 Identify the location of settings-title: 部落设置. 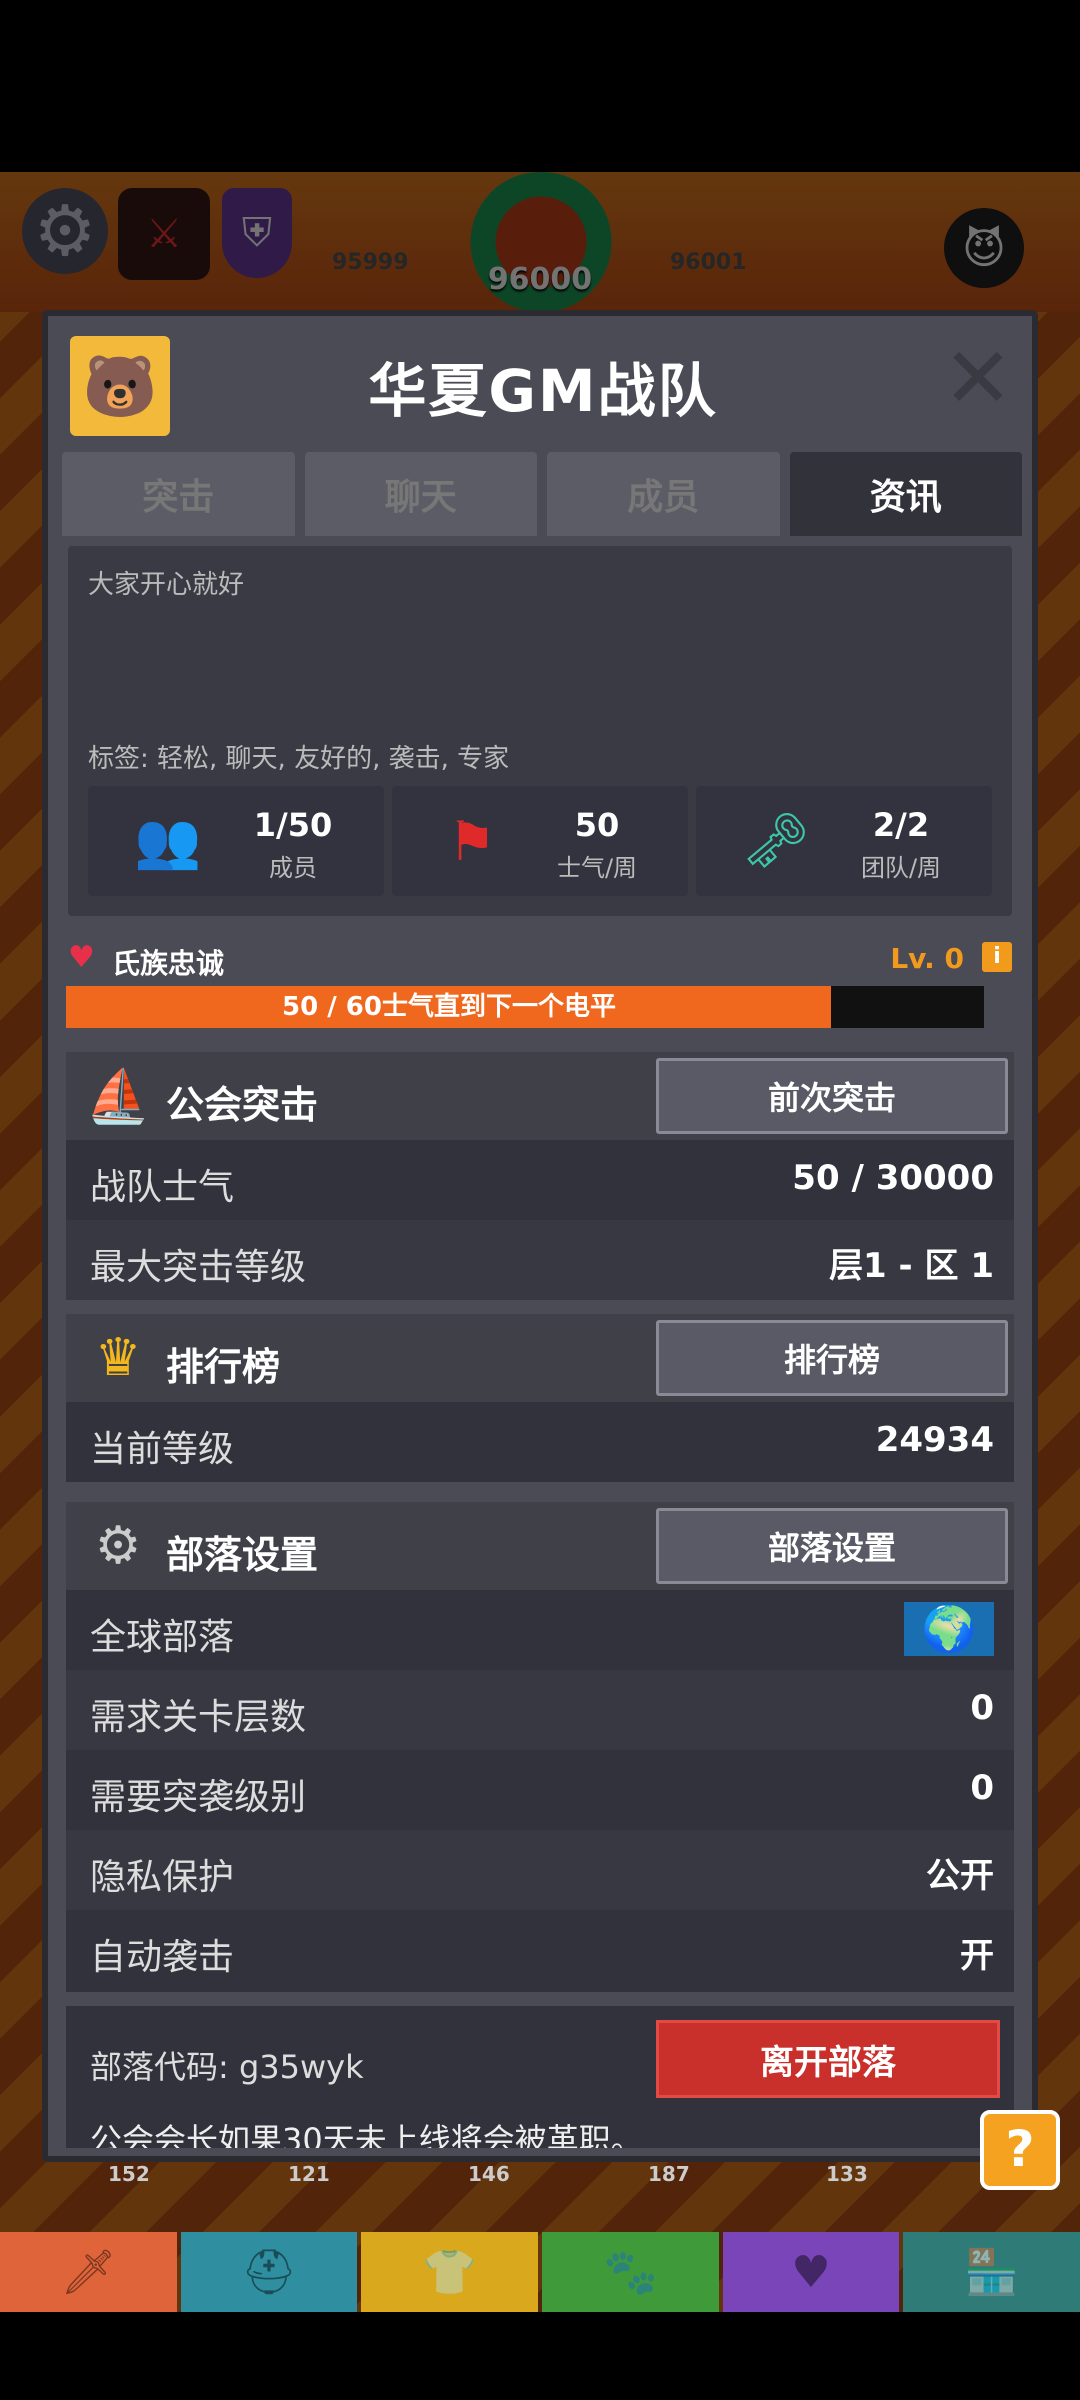
(242, 1555).